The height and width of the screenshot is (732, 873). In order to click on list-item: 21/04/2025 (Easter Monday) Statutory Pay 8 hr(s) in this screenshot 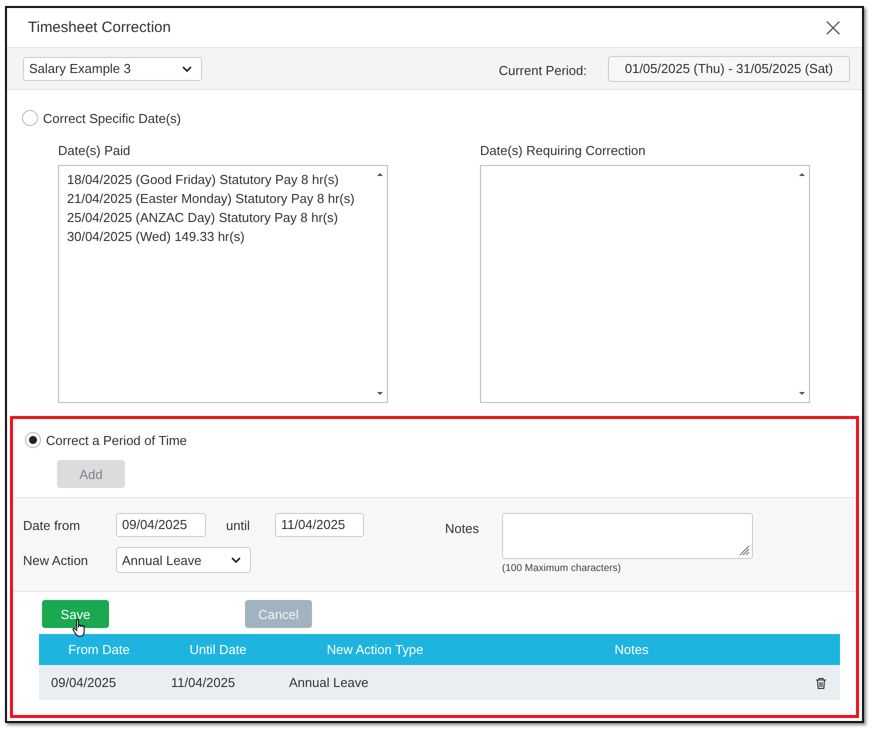, I will do `click(220, 198)`.